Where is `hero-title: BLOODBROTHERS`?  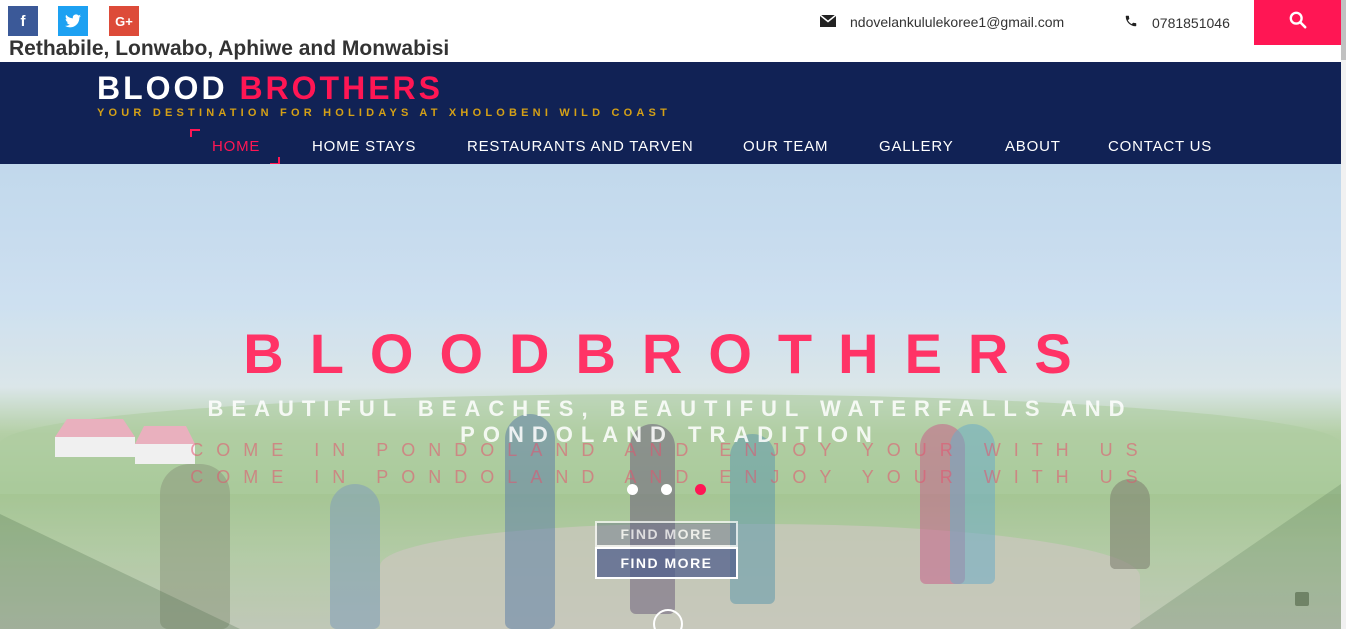
hero-title: BLOODBROTHERS is located at coordinates (670, 353).